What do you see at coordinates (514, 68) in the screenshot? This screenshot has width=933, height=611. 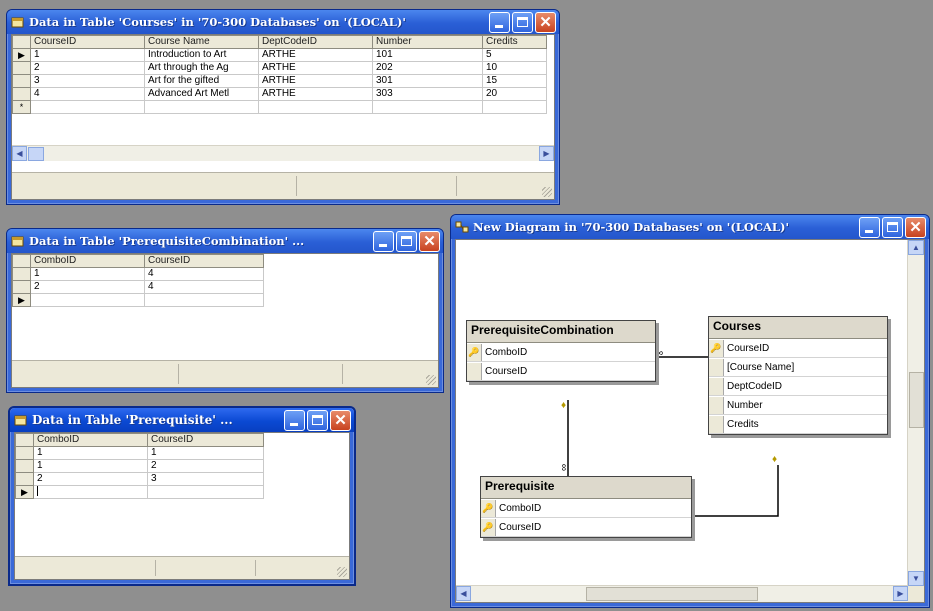 I see `grid-cell: 10` at bounding box center [514, 68].